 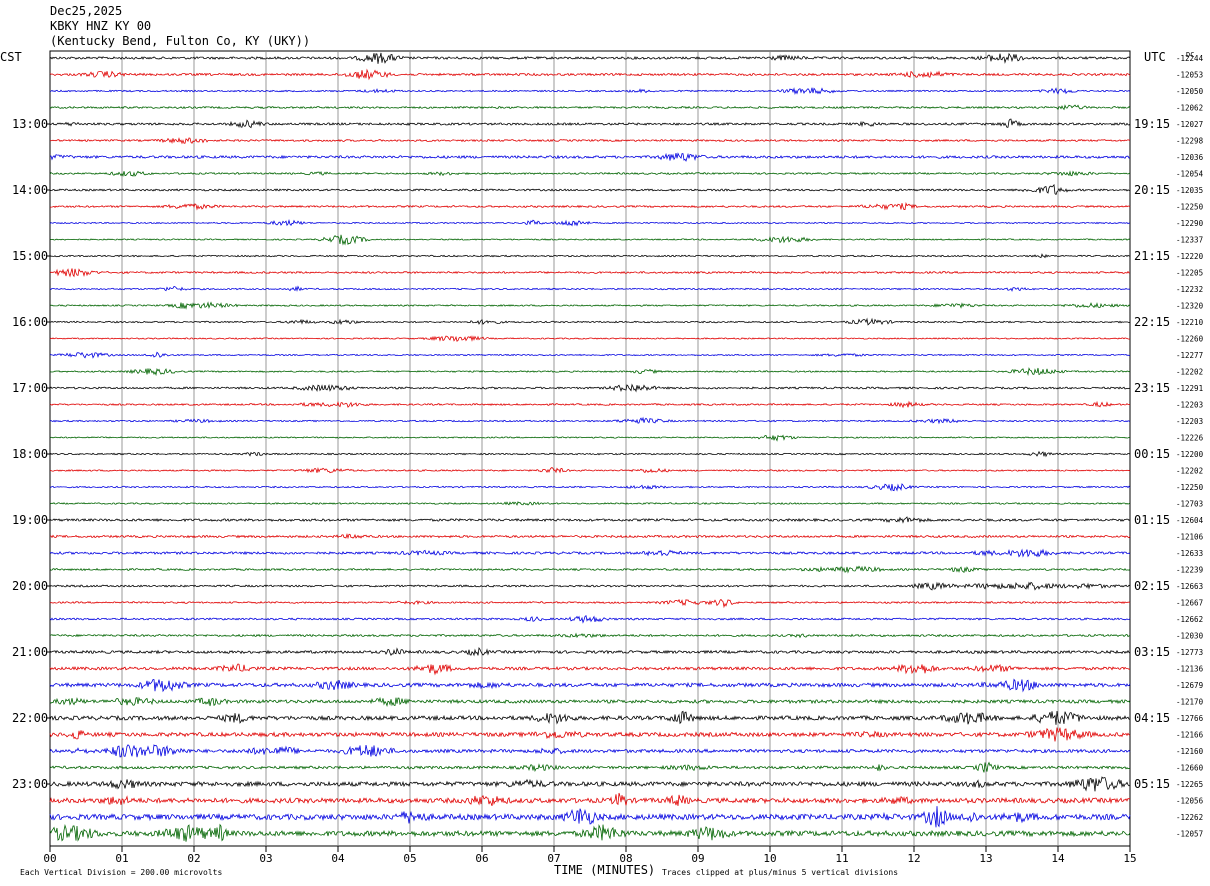 What do you see at coordinates (1190, 636) in the screenshot?
I see `dc-offset-label: -12030` at bounding box center [1190, 636].